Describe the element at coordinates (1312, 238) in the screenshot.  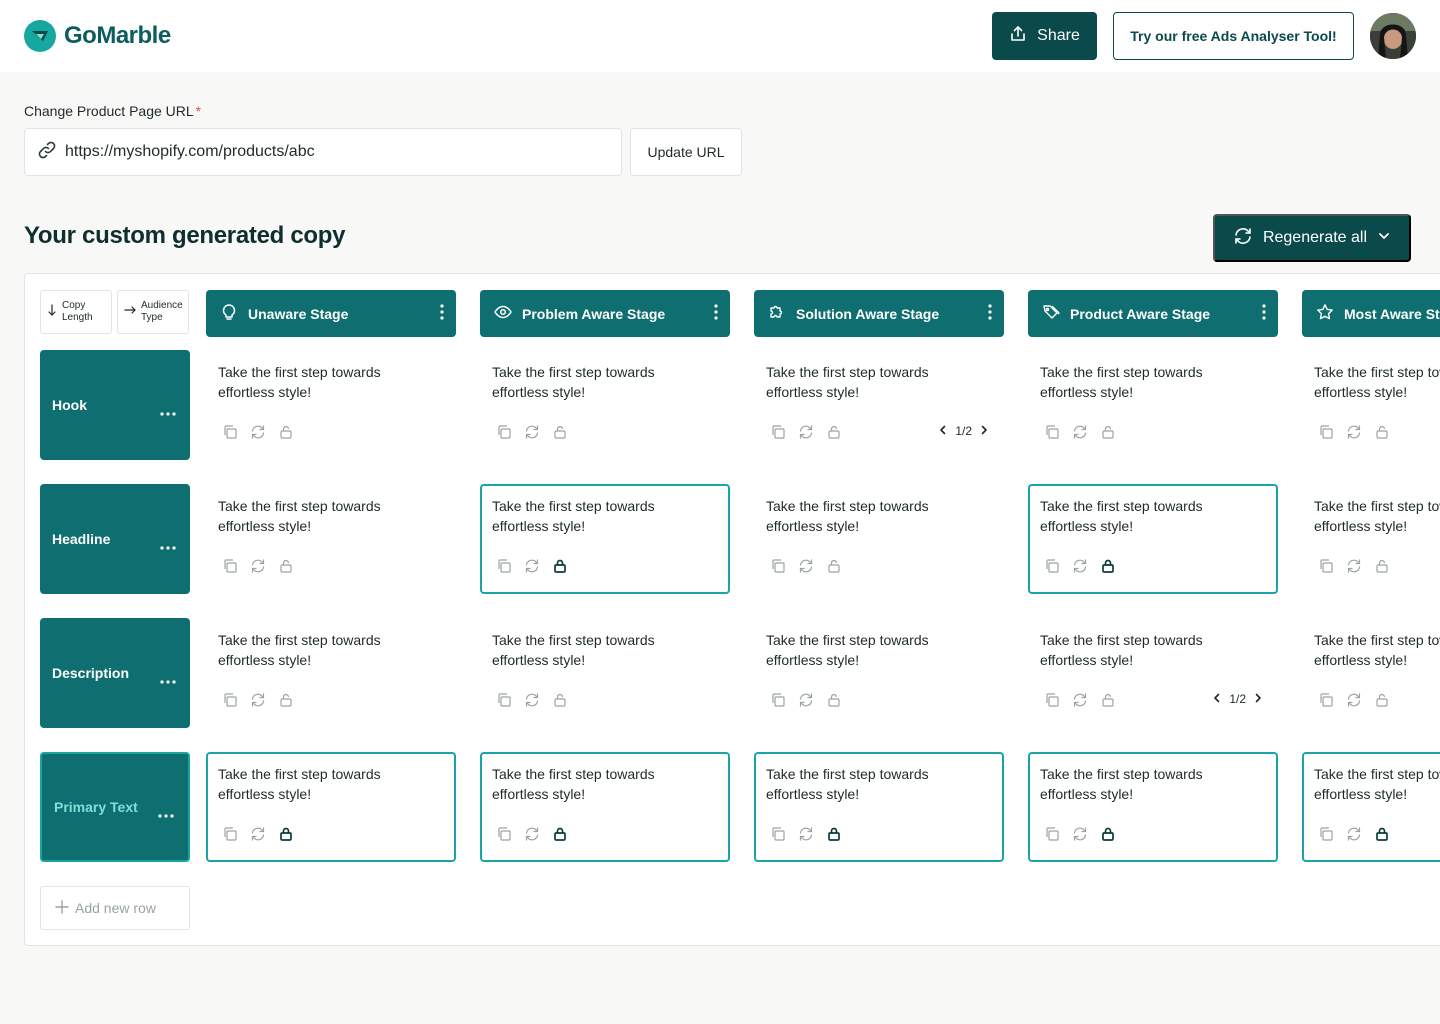
I see `regenerate-all-button: Regenerate all` at that location.